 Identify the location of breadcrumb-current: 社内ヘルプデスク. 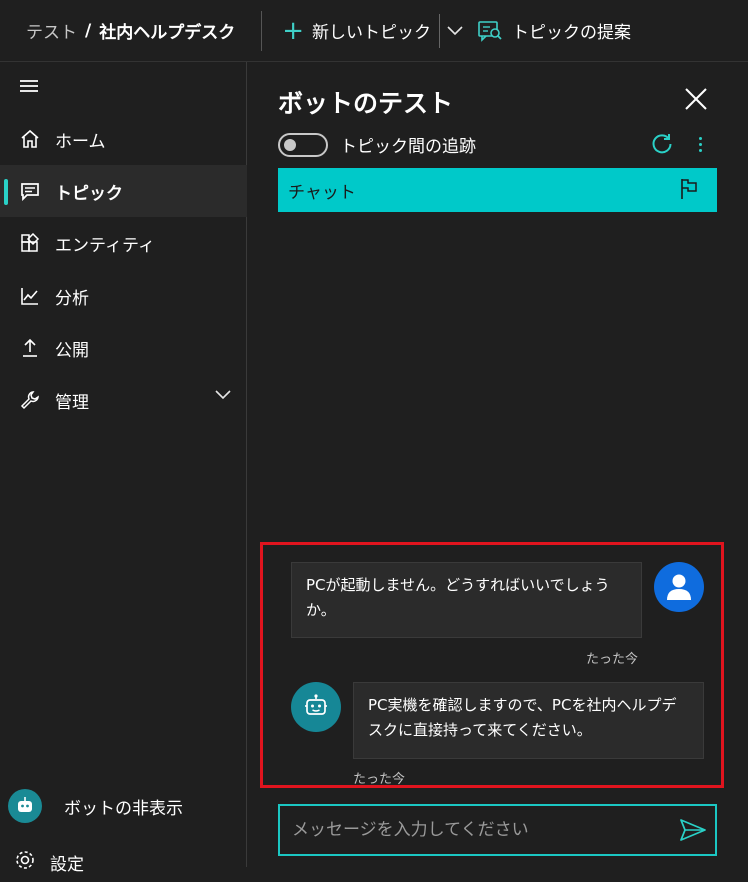
(167, 33).